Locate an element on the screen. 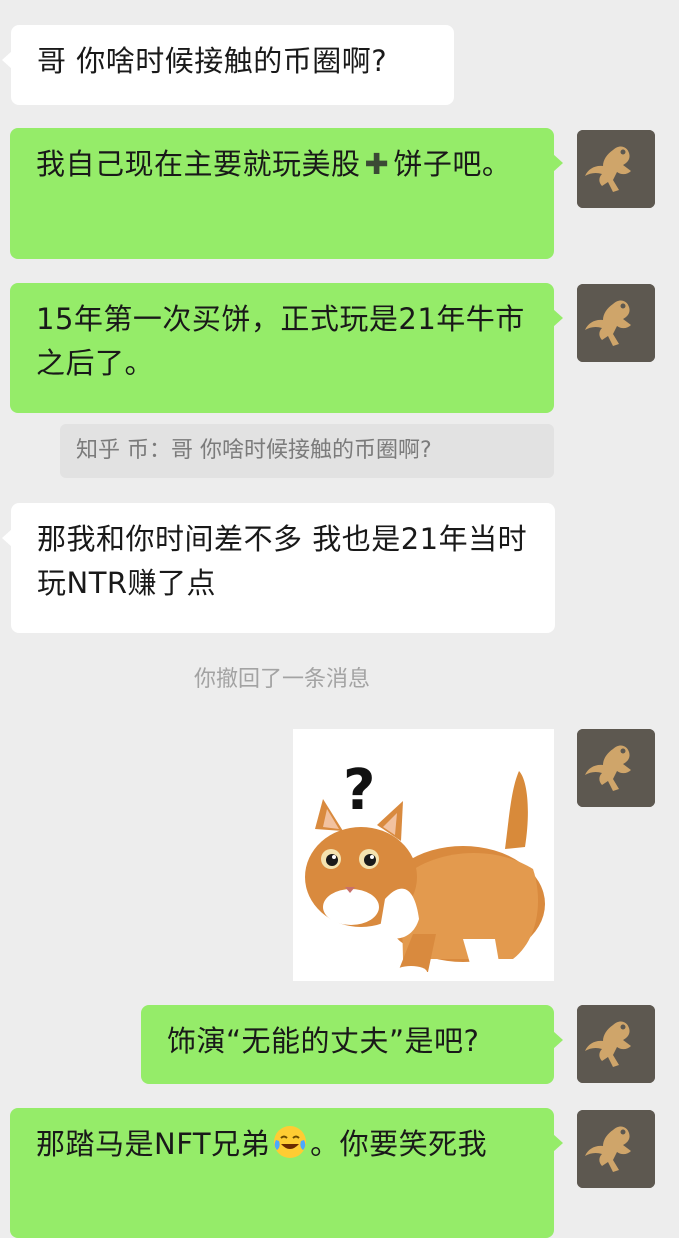  message-text: 我自己现在主要就玩美股 is located at coordinates (198, 164).